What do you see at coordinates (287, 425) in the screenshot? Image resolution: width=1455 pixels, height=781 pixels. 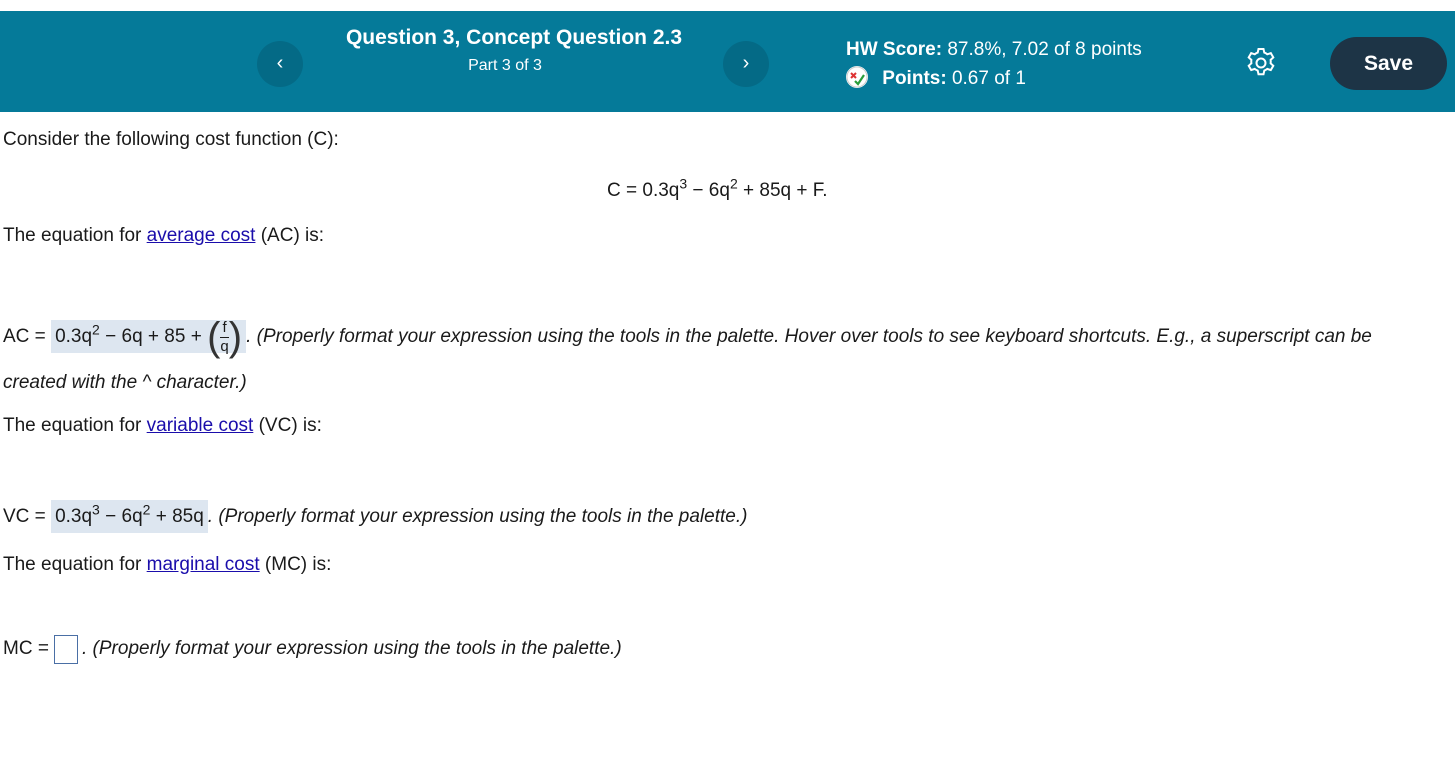 I see `vc-prompt-suffix: (VC) is:` at bounding box center [287, 425].